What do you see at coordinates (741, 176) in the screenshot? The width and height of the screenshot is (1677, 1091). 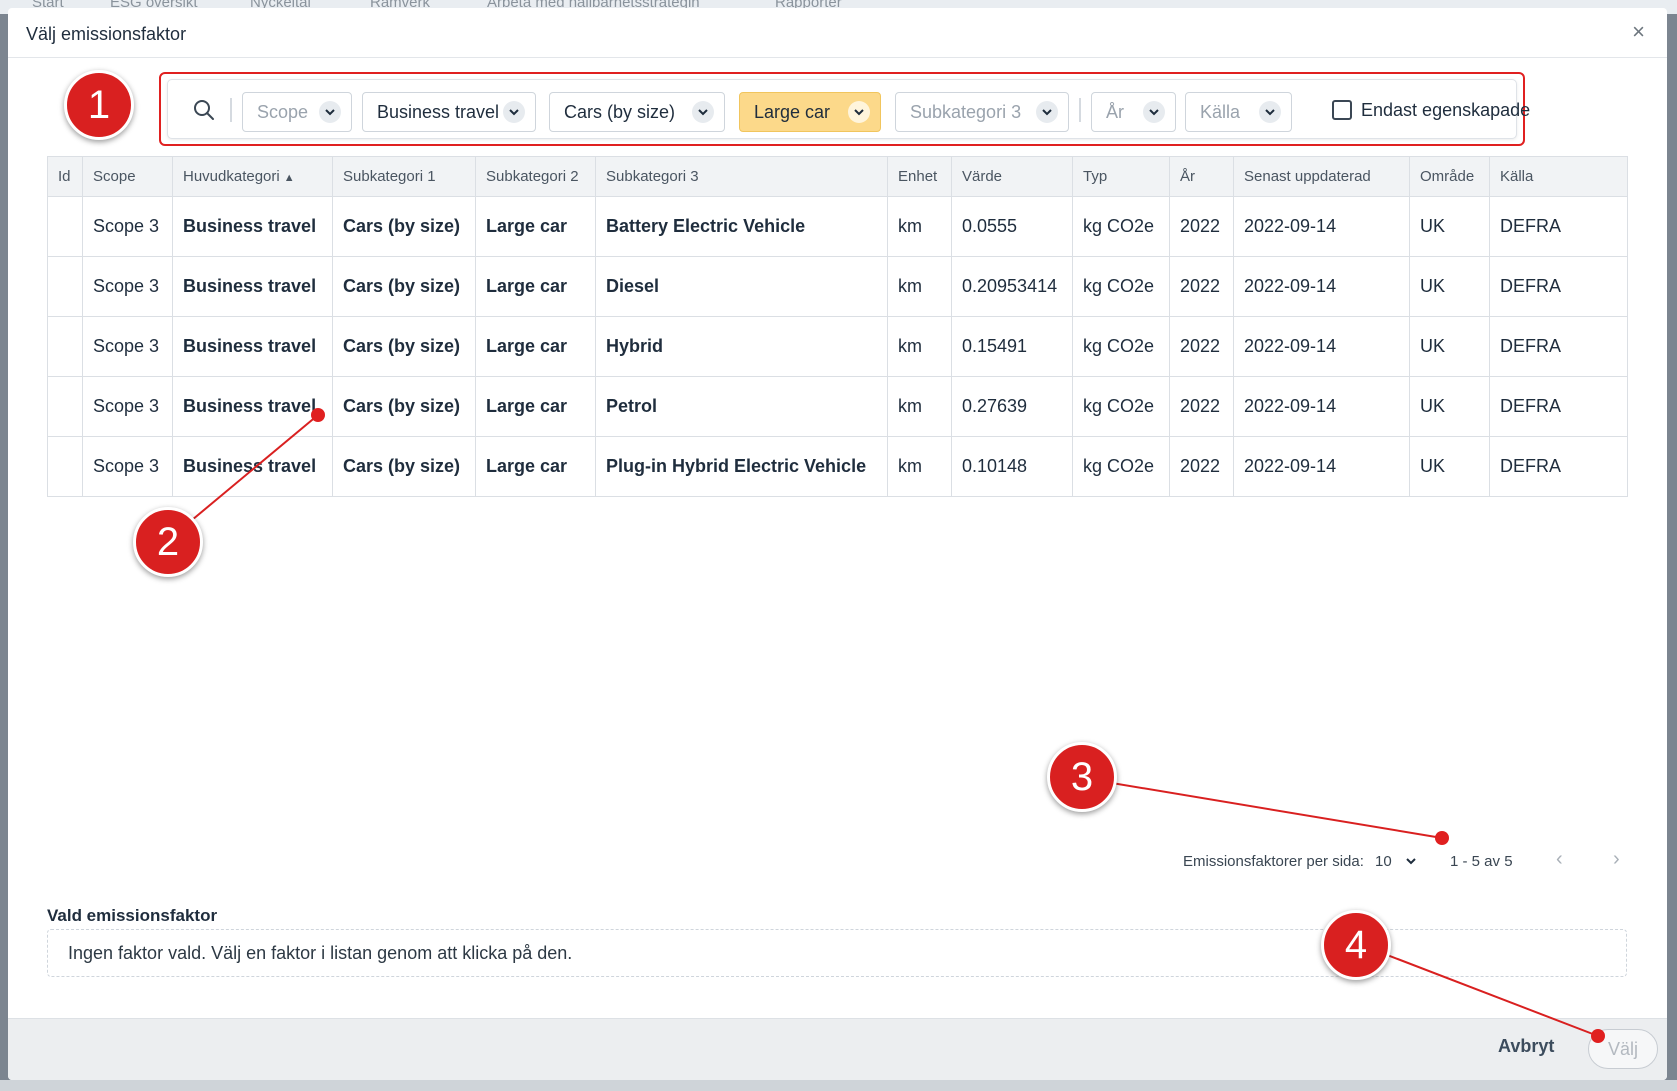 I see `col-header-subkategori3: Subkategori 3` at bounding box center [741, 176].